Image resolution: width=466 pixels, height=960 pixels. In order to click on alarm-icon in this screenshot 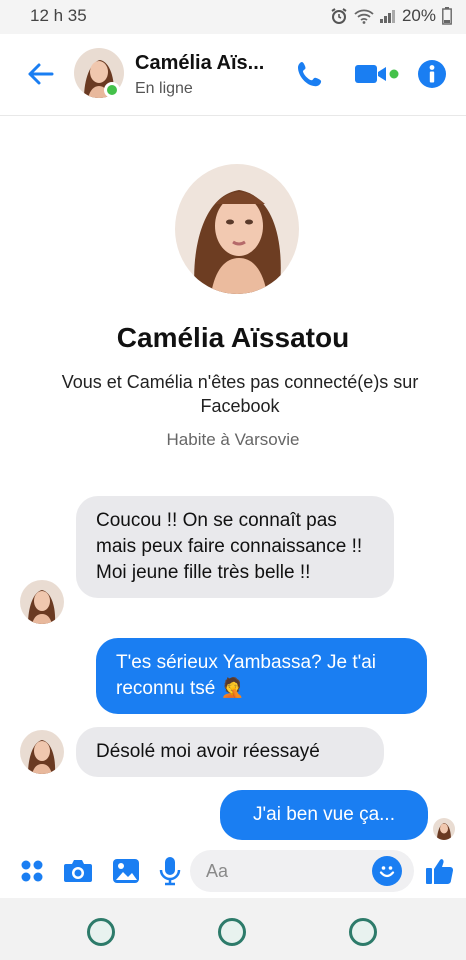, I will do `click(339, 16)`.